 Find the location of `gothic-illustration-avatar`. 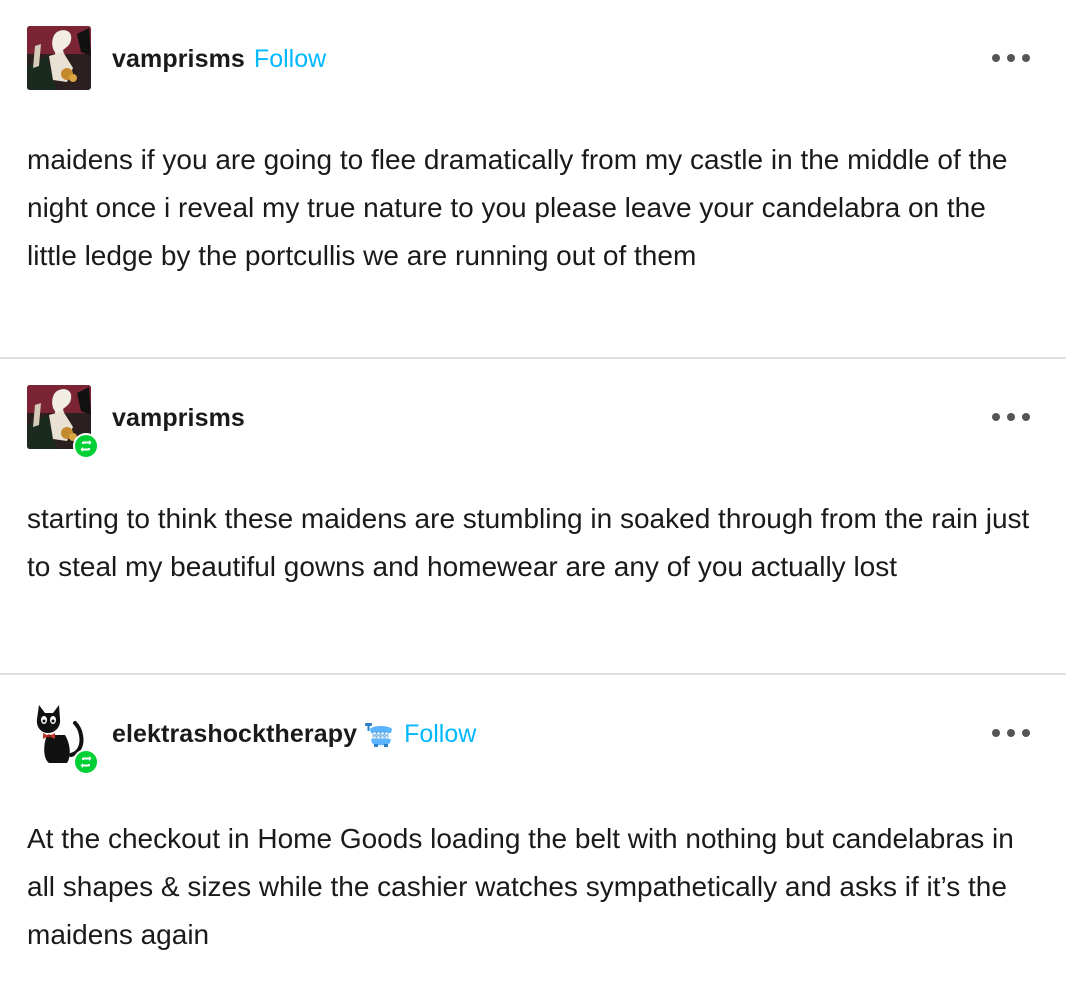

gothic-illustration-avatar is located at coordinates (59, 58).